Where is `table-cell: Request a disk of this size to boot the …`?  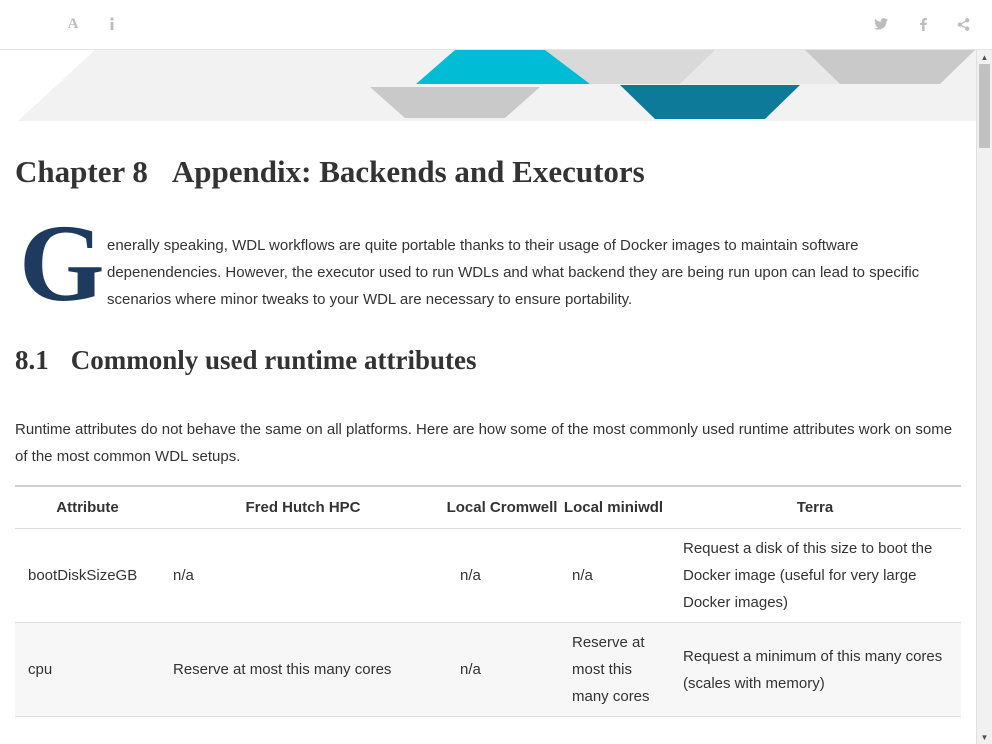 table-cell: Request a disk of this size to boot the … is located at coordinates (815, 575).